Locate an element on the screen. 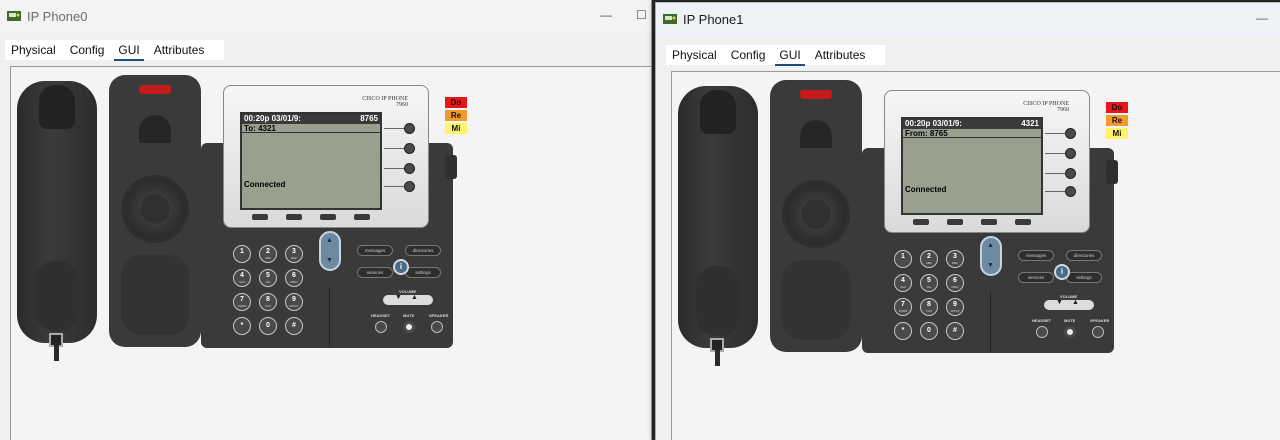  key-digit: 7 is located at coordinates (242, 299).